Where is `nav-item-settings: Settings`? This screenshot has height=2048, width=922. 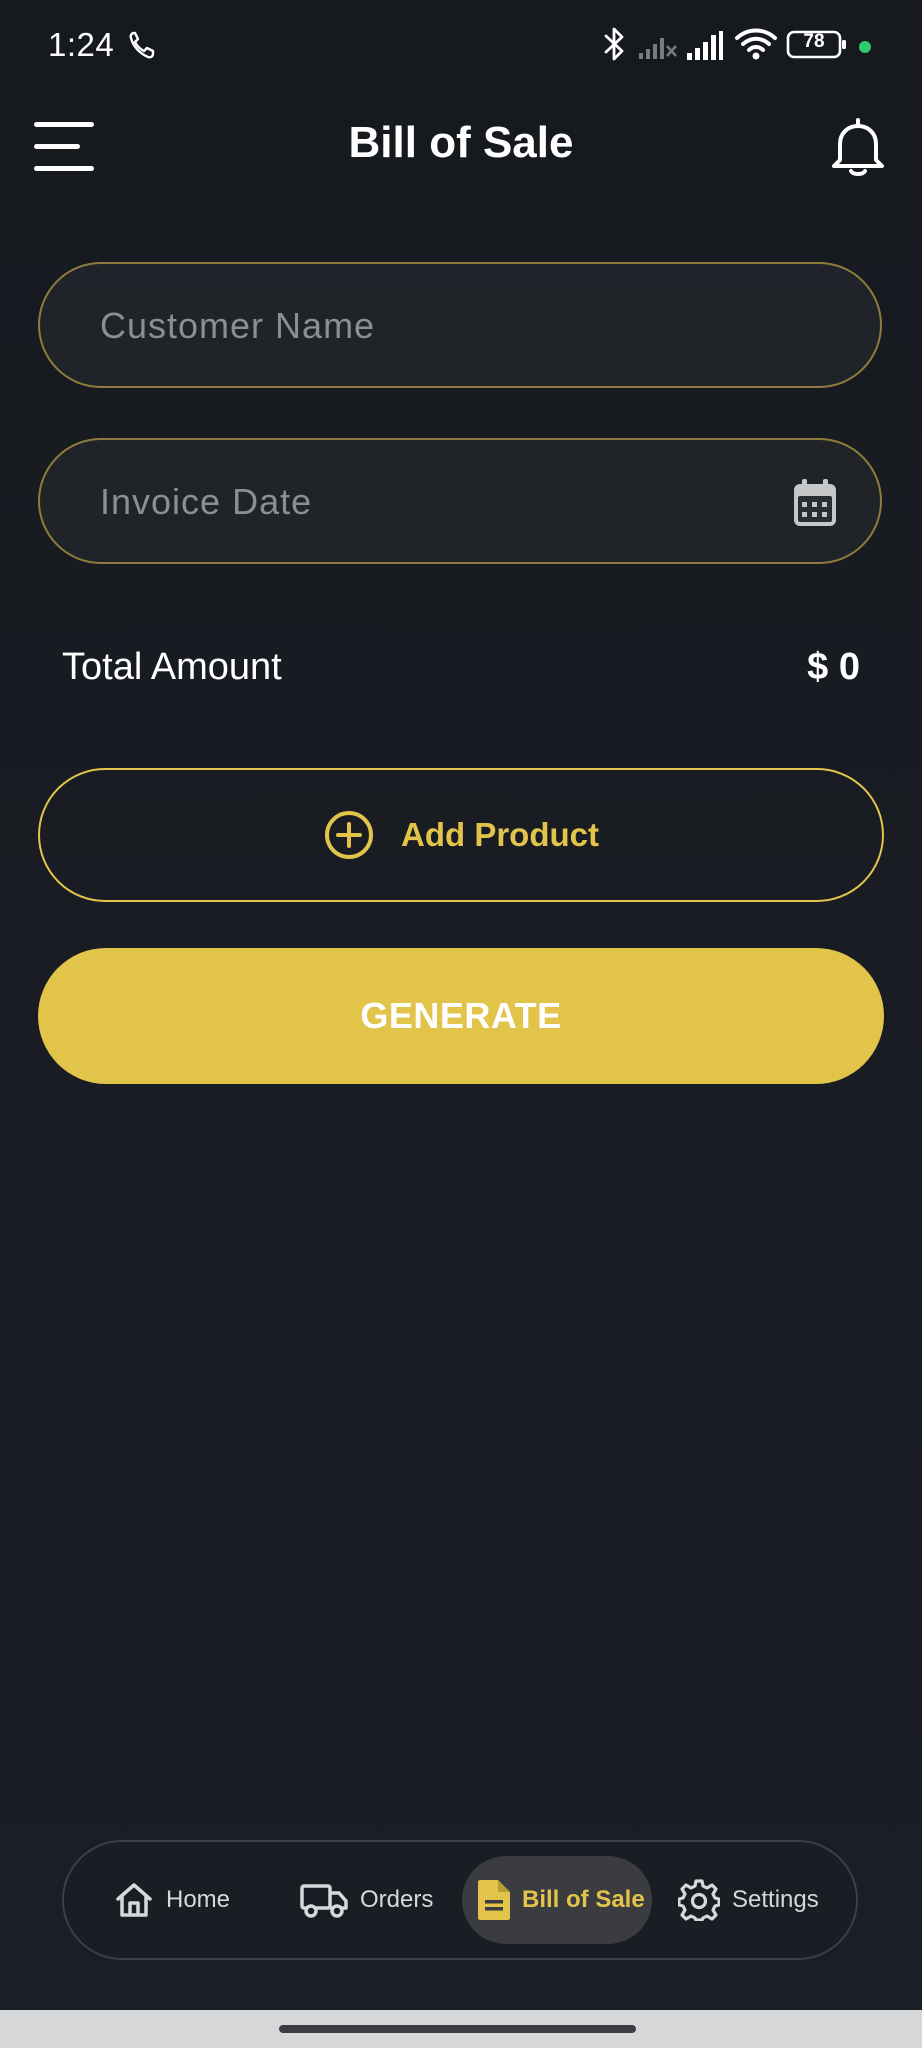 nav-item-settings: Settings is located at coordinates (748, 1900).